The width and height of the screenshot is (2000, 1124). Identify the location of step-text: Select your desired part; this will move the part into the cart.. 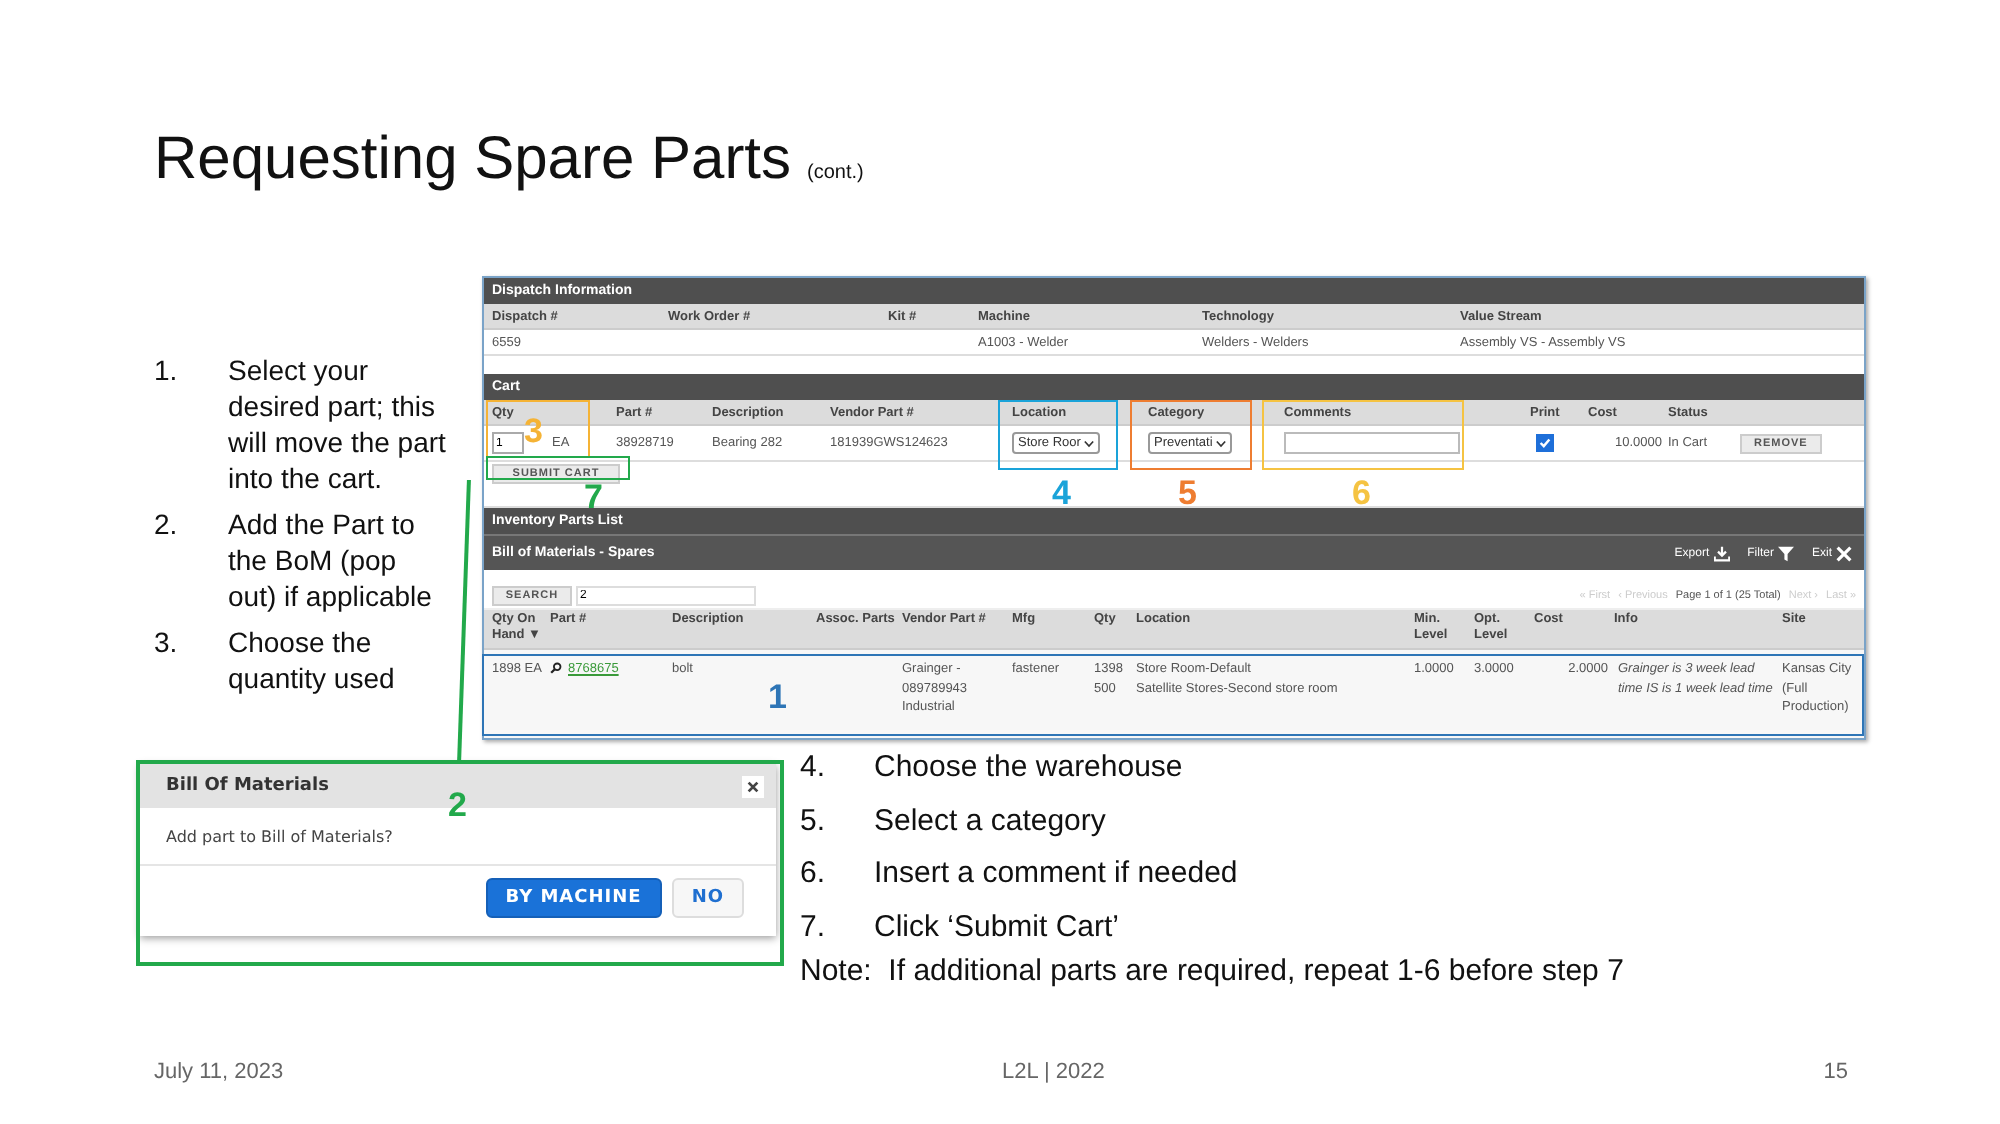
(338, 424).